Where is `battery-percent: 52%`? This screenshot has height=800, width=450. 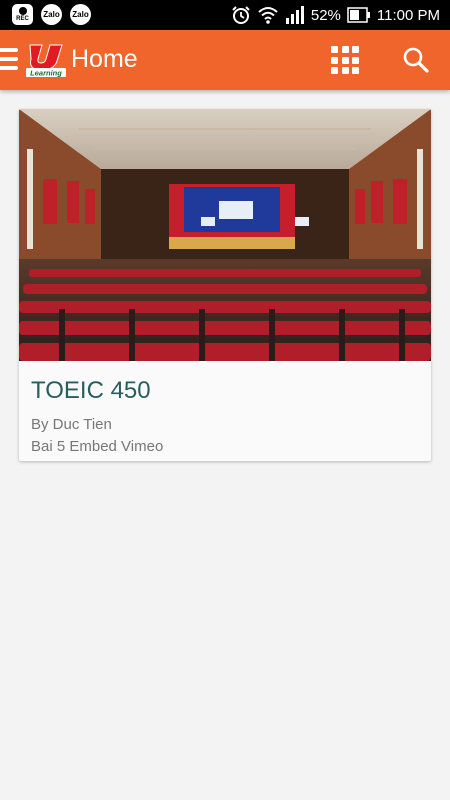
battery-percent: 52% is located at coordinates (325, 15).